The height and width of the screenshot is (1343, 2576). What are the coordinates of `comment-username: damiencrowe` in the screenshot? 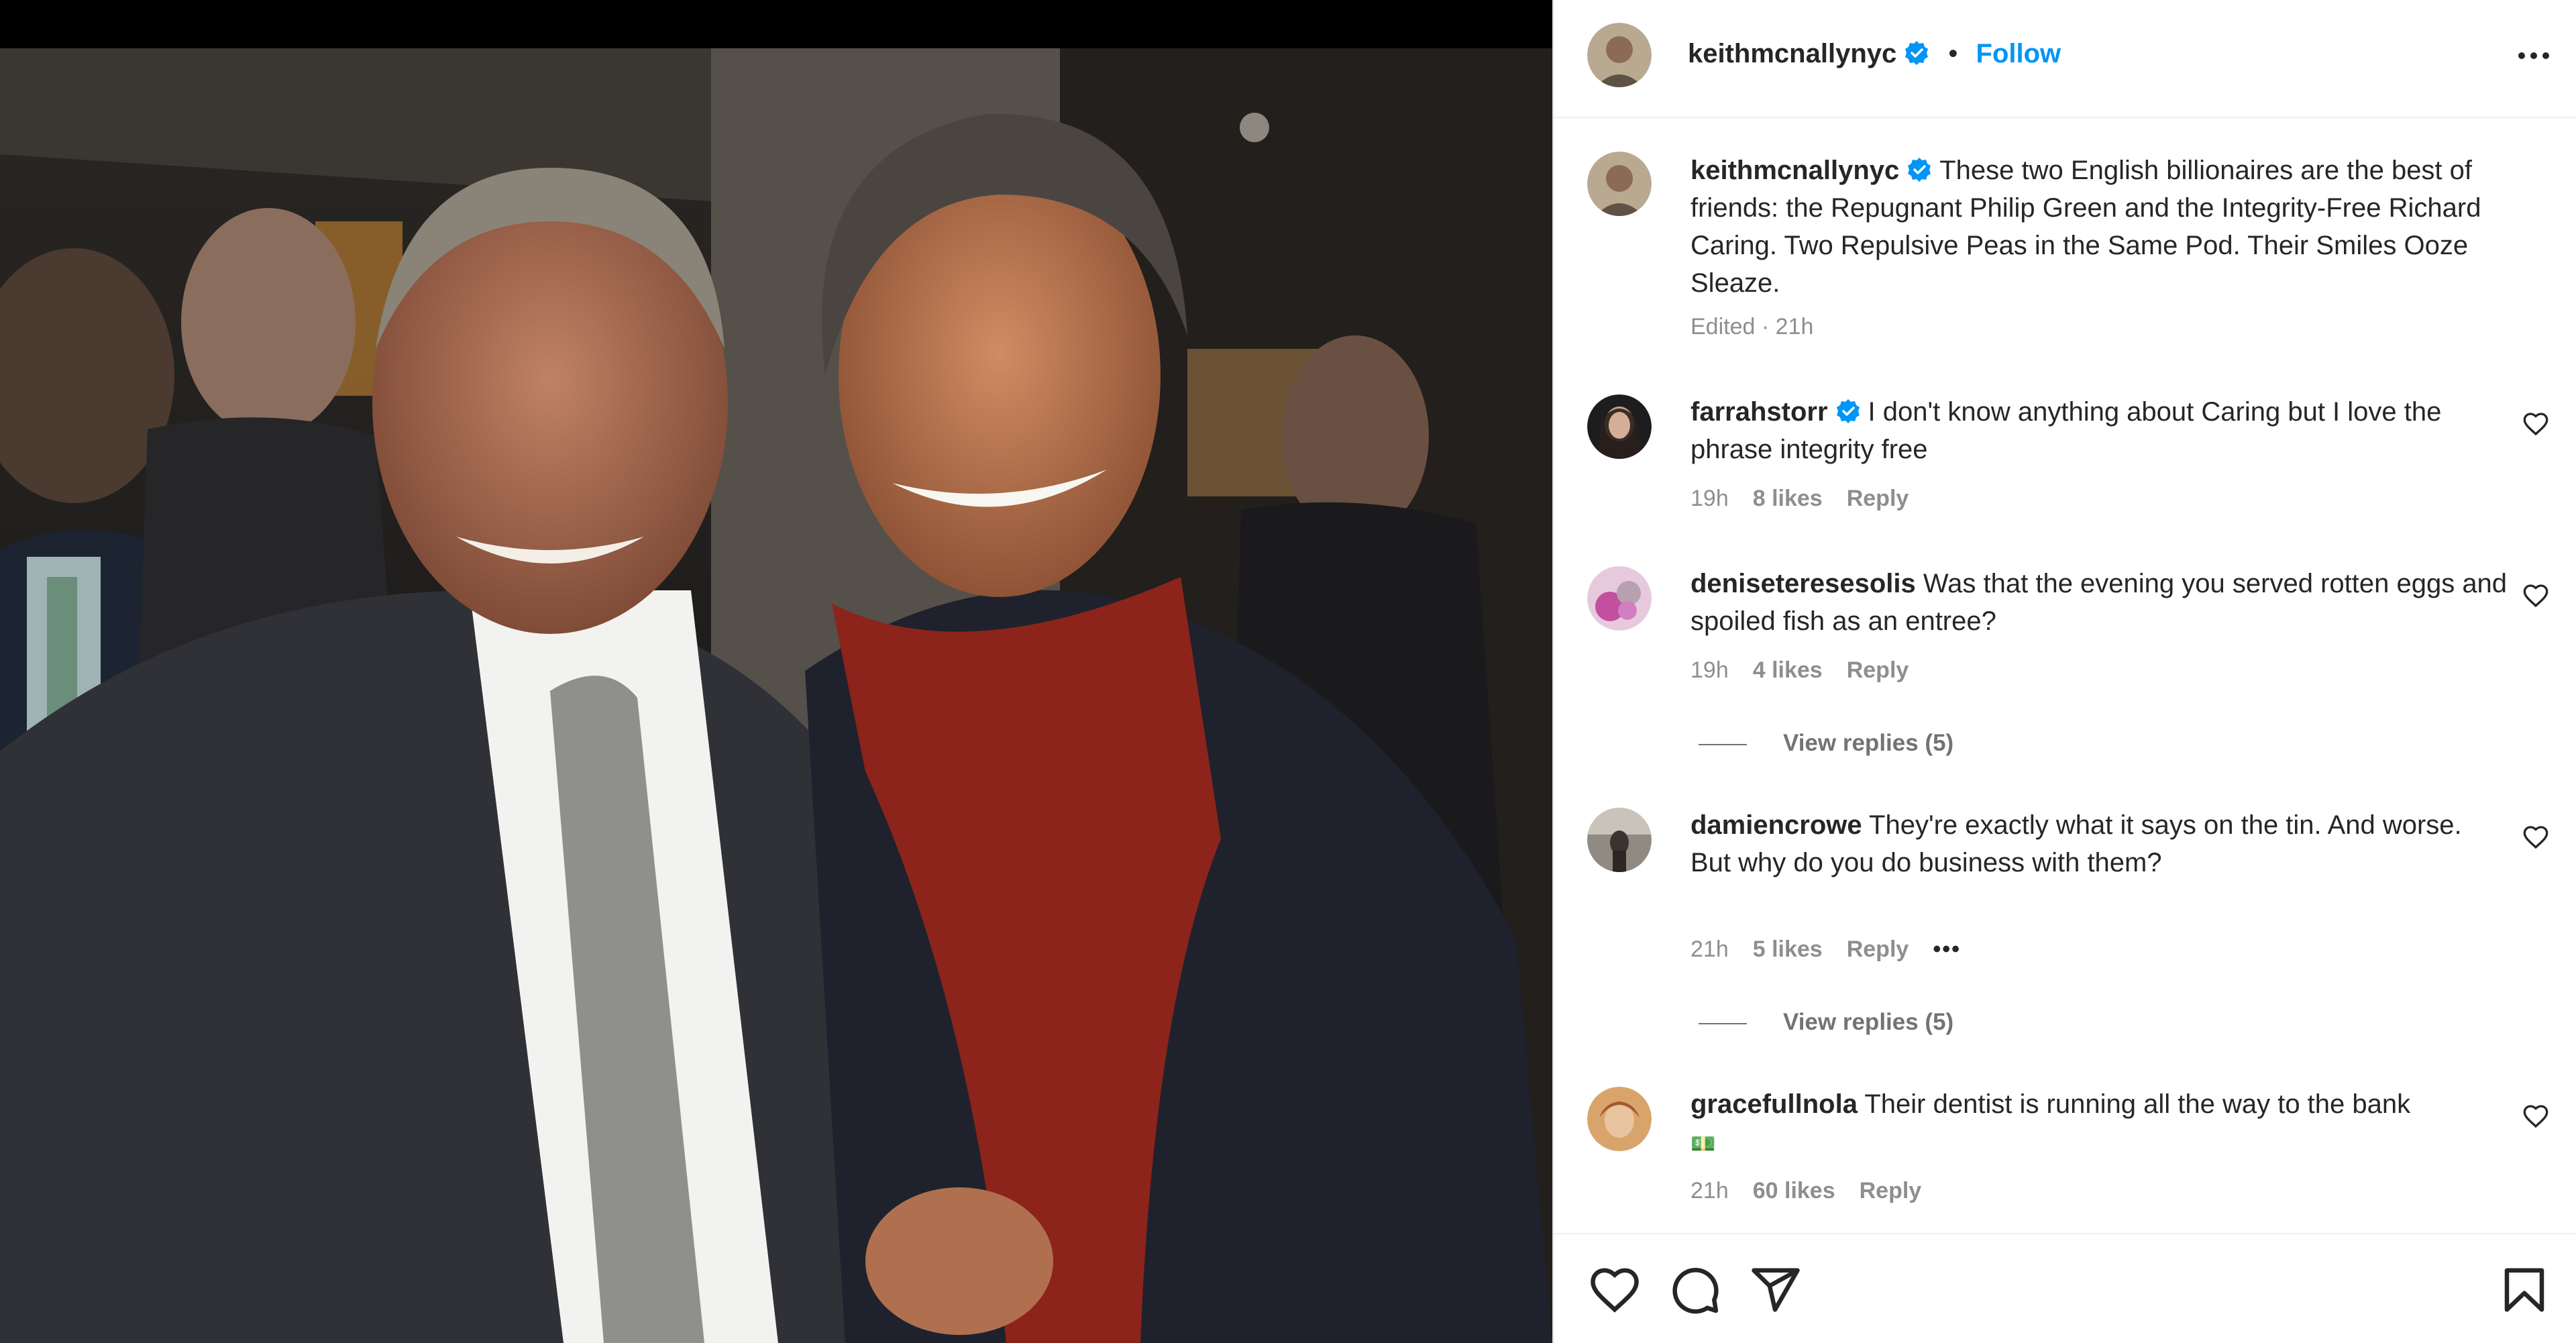 It's located at (1776, 825).